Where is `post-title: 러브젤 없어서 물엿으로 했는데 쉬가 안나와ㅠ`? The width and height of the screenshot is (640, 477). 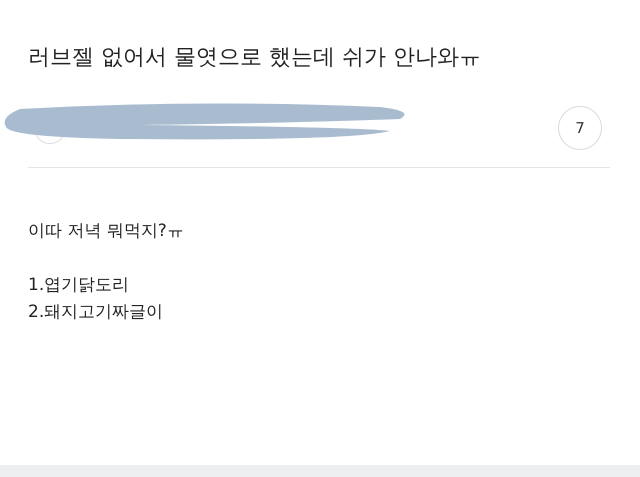 post-title: 러브젤 없어서 물엿으로 했는데 쉬가 안나와ㅠ is located at coordinates (255, 58).